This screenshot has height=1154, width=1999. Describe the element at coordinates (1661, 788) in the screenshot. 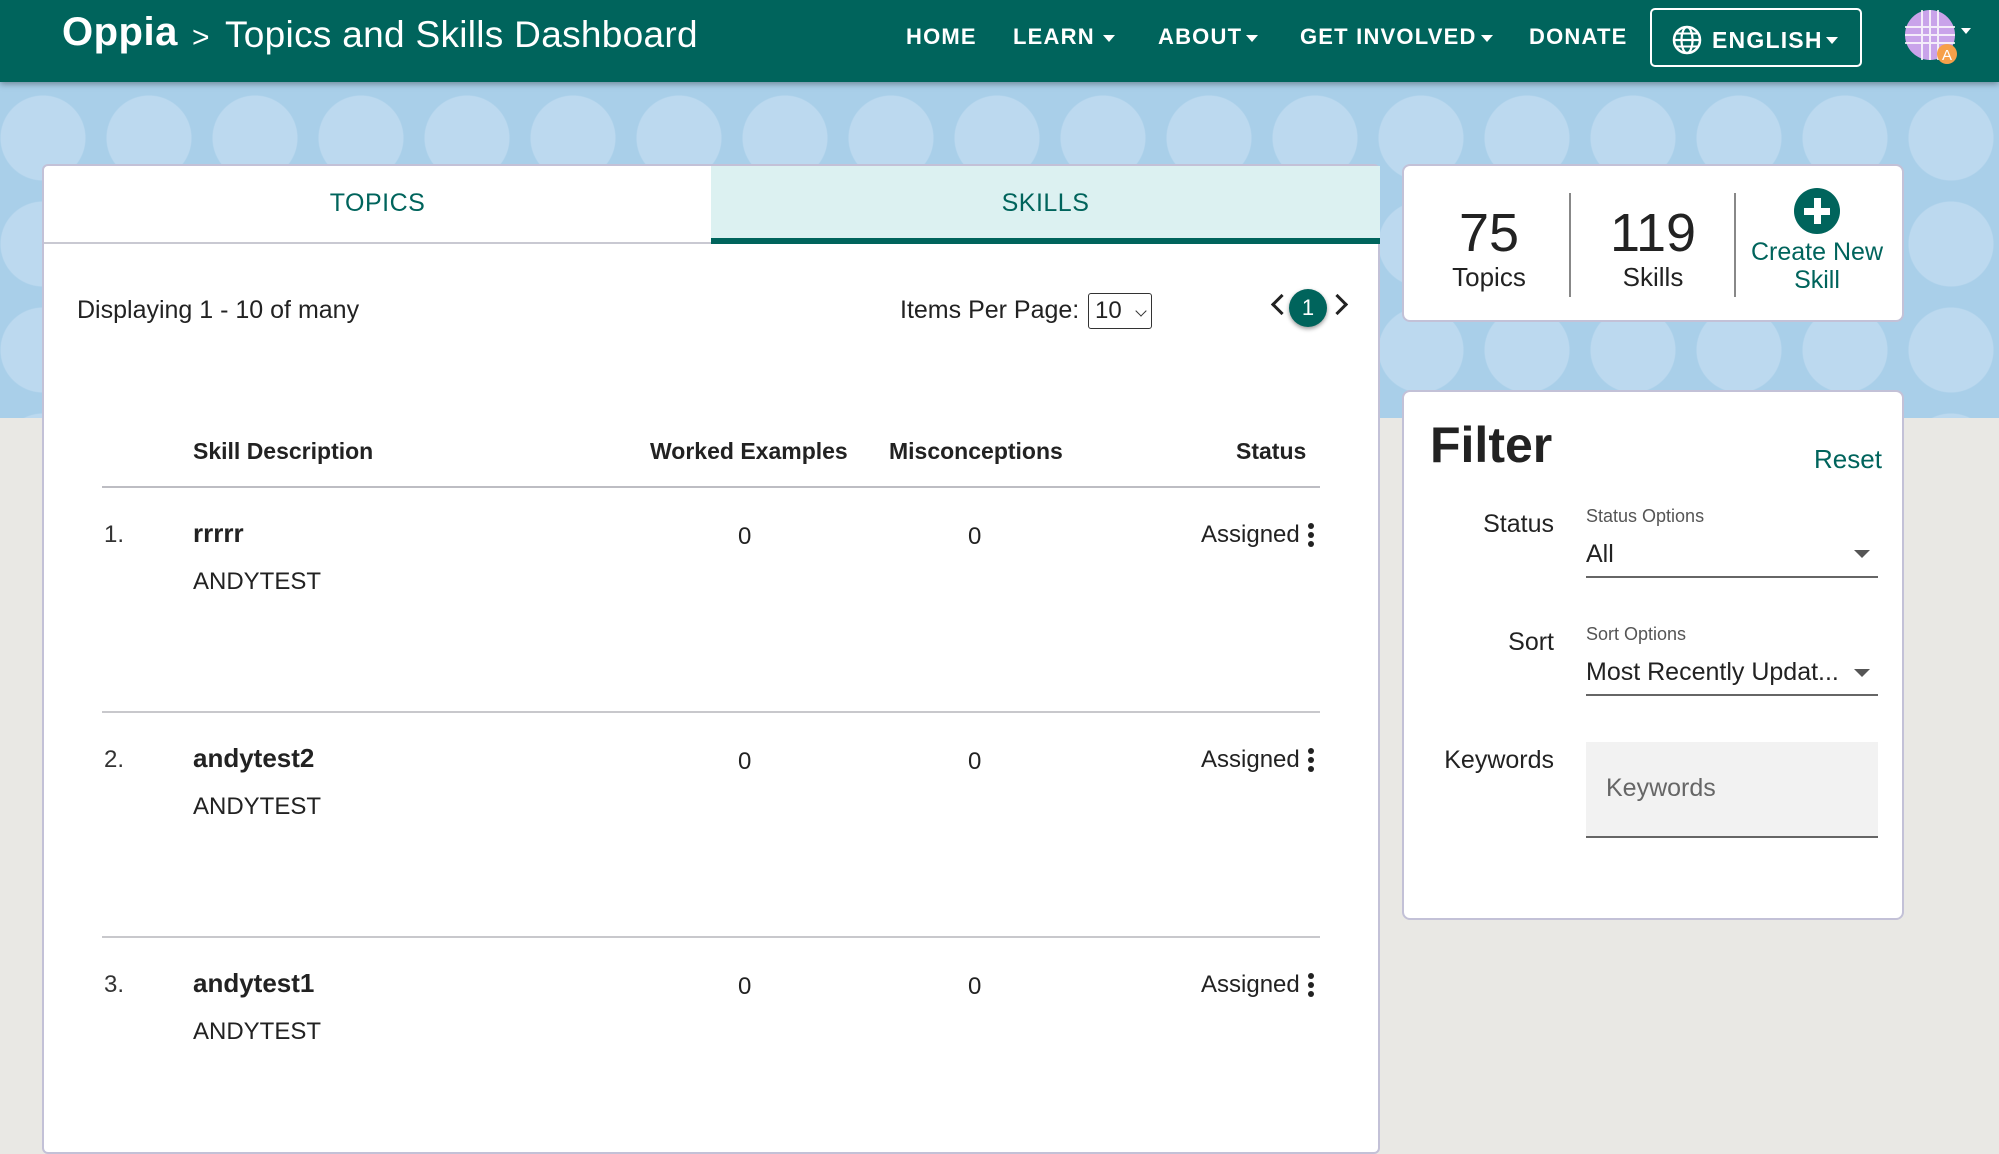

I see `keywords-placeholder: Keywords` at that location.